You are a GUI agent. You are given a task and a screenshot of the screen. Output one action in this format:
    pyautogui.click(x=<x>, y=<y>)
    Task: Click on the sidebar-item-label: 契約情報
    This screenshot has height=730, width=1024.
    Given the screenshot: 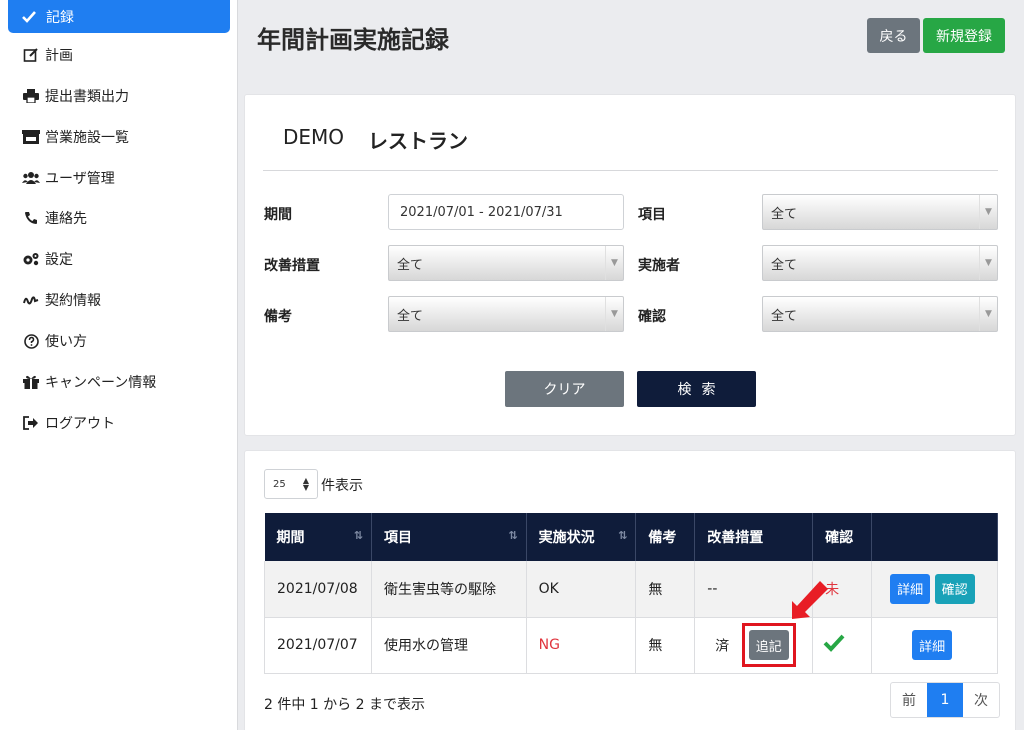 What is the action you would take?
    pyautogui.click(x=73, y=301)
    